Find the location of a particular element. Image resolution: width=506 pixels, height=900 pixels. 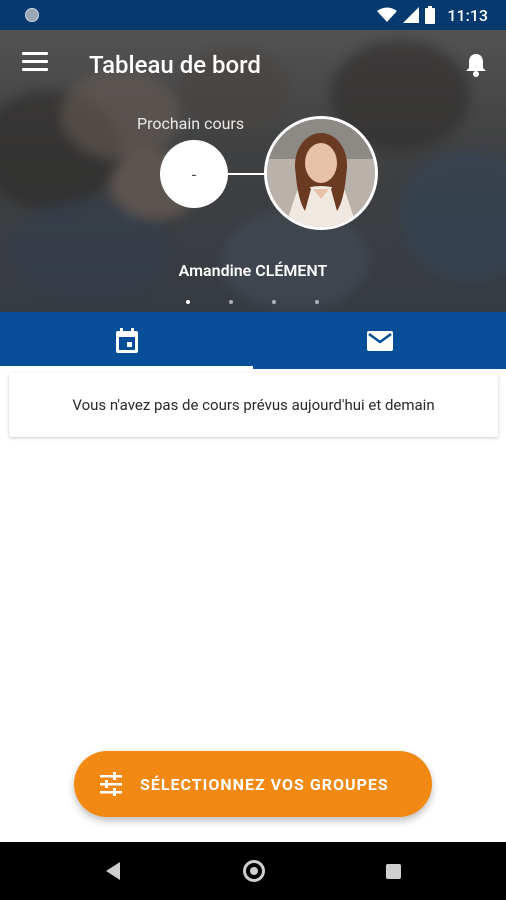

battery-icon is located at coordinates (430, 15).